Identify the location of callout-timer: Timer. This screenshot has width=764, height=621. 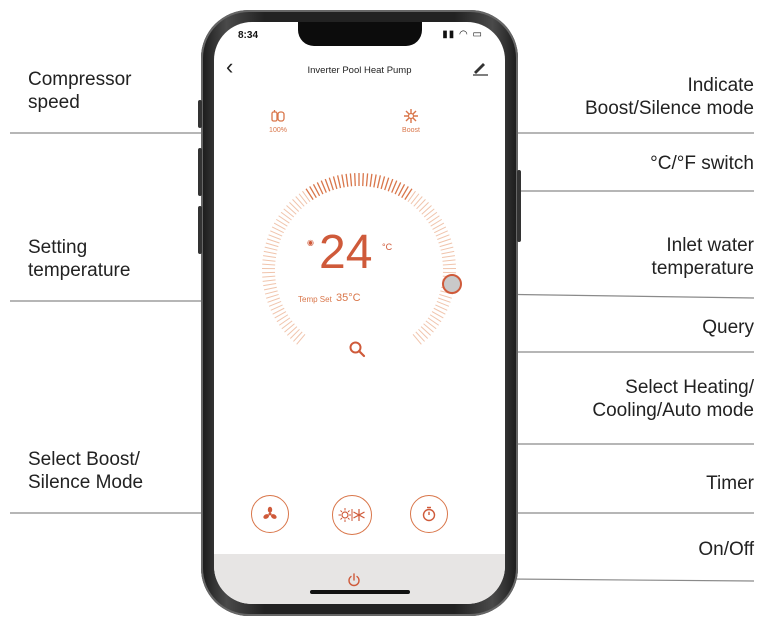
(730, 483).